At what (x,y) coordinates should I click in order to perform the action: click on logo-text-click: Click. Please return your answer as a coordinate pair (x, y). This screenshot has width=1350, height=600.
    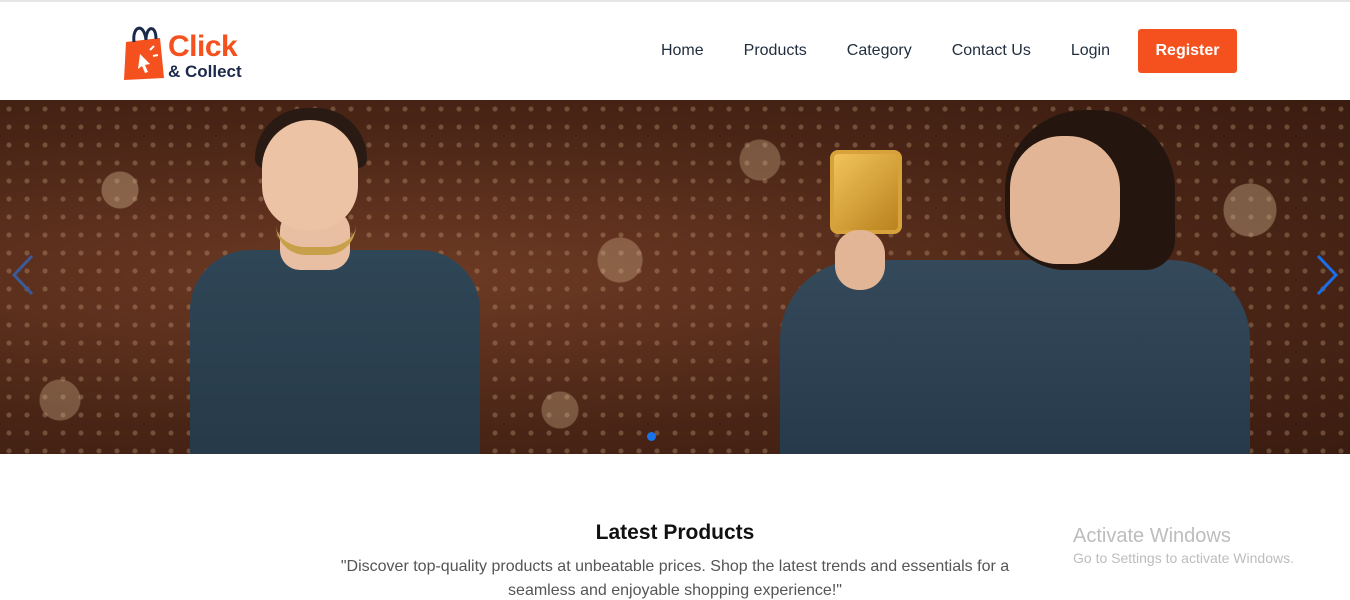
    Looking at the image, I should click on (203, 46).